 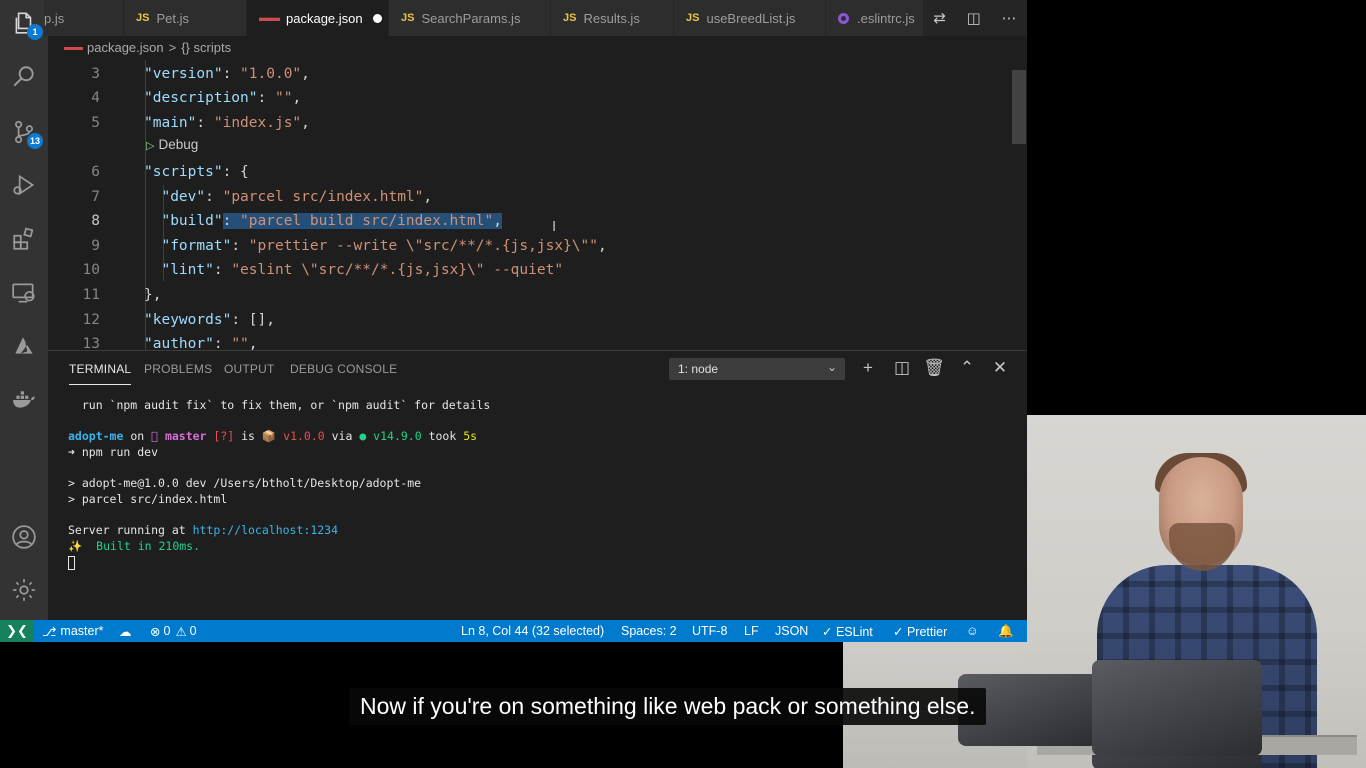 What do you see at coordinates (24, 590) in the screenshot?
I see `settings-gear-icon` at bounding box center [24, 590].